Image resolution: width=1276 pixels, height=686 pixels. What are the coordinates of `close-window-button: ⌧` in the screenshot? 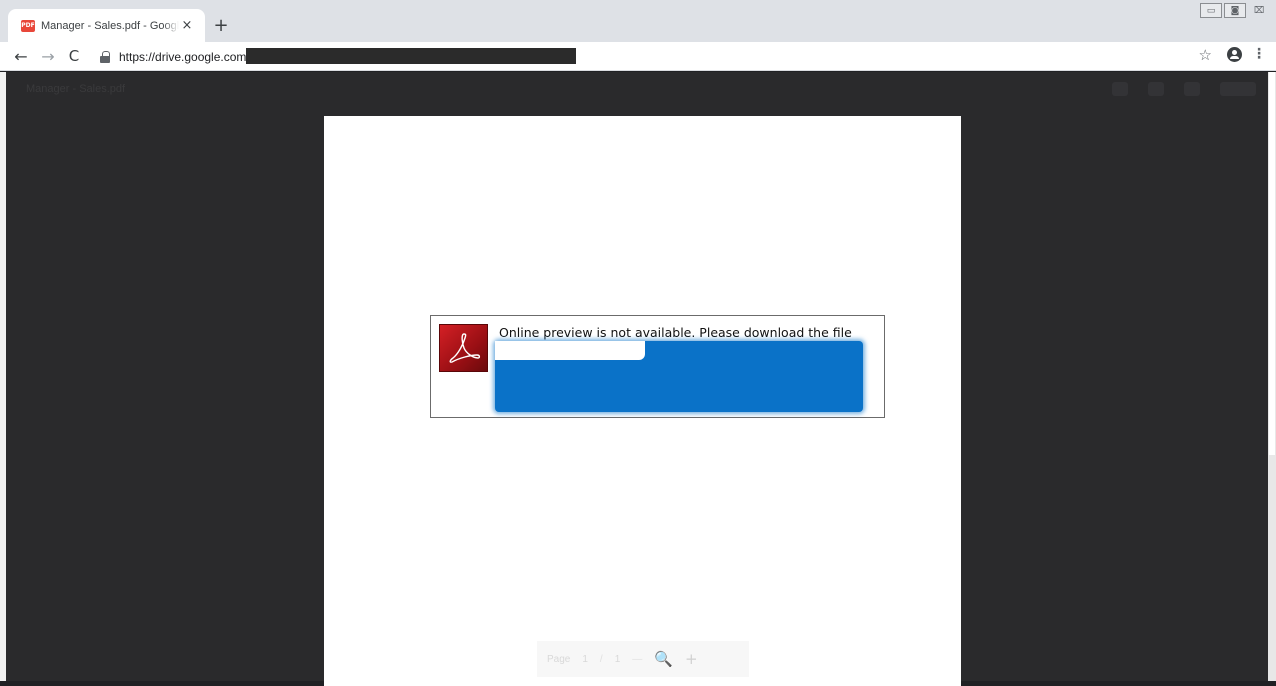 It's located at (1259, 10).